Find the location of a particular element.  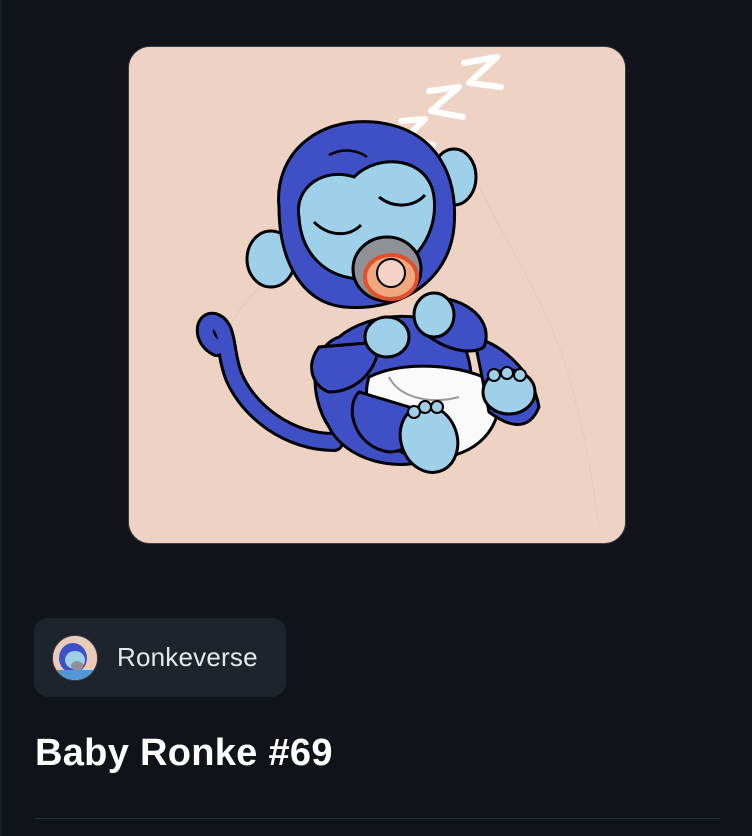

collection-link: Ronkeverse is located at coordinates (160, 657).